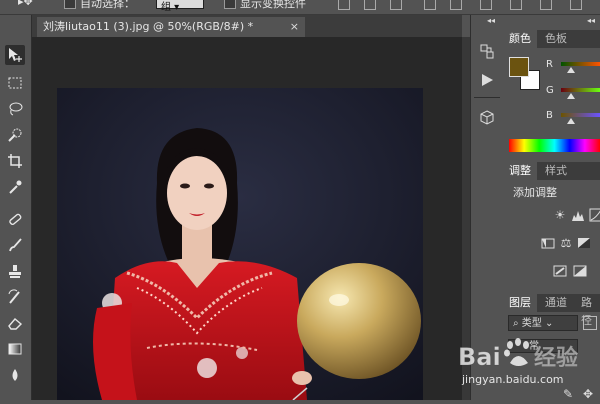 Image resolution: width=600 pixels, height=404 pixels. What do you see at coordinates (491, 20) in the screenshot?
I see `collapse-icon: ◂◂` at bounding box center [491, 20].